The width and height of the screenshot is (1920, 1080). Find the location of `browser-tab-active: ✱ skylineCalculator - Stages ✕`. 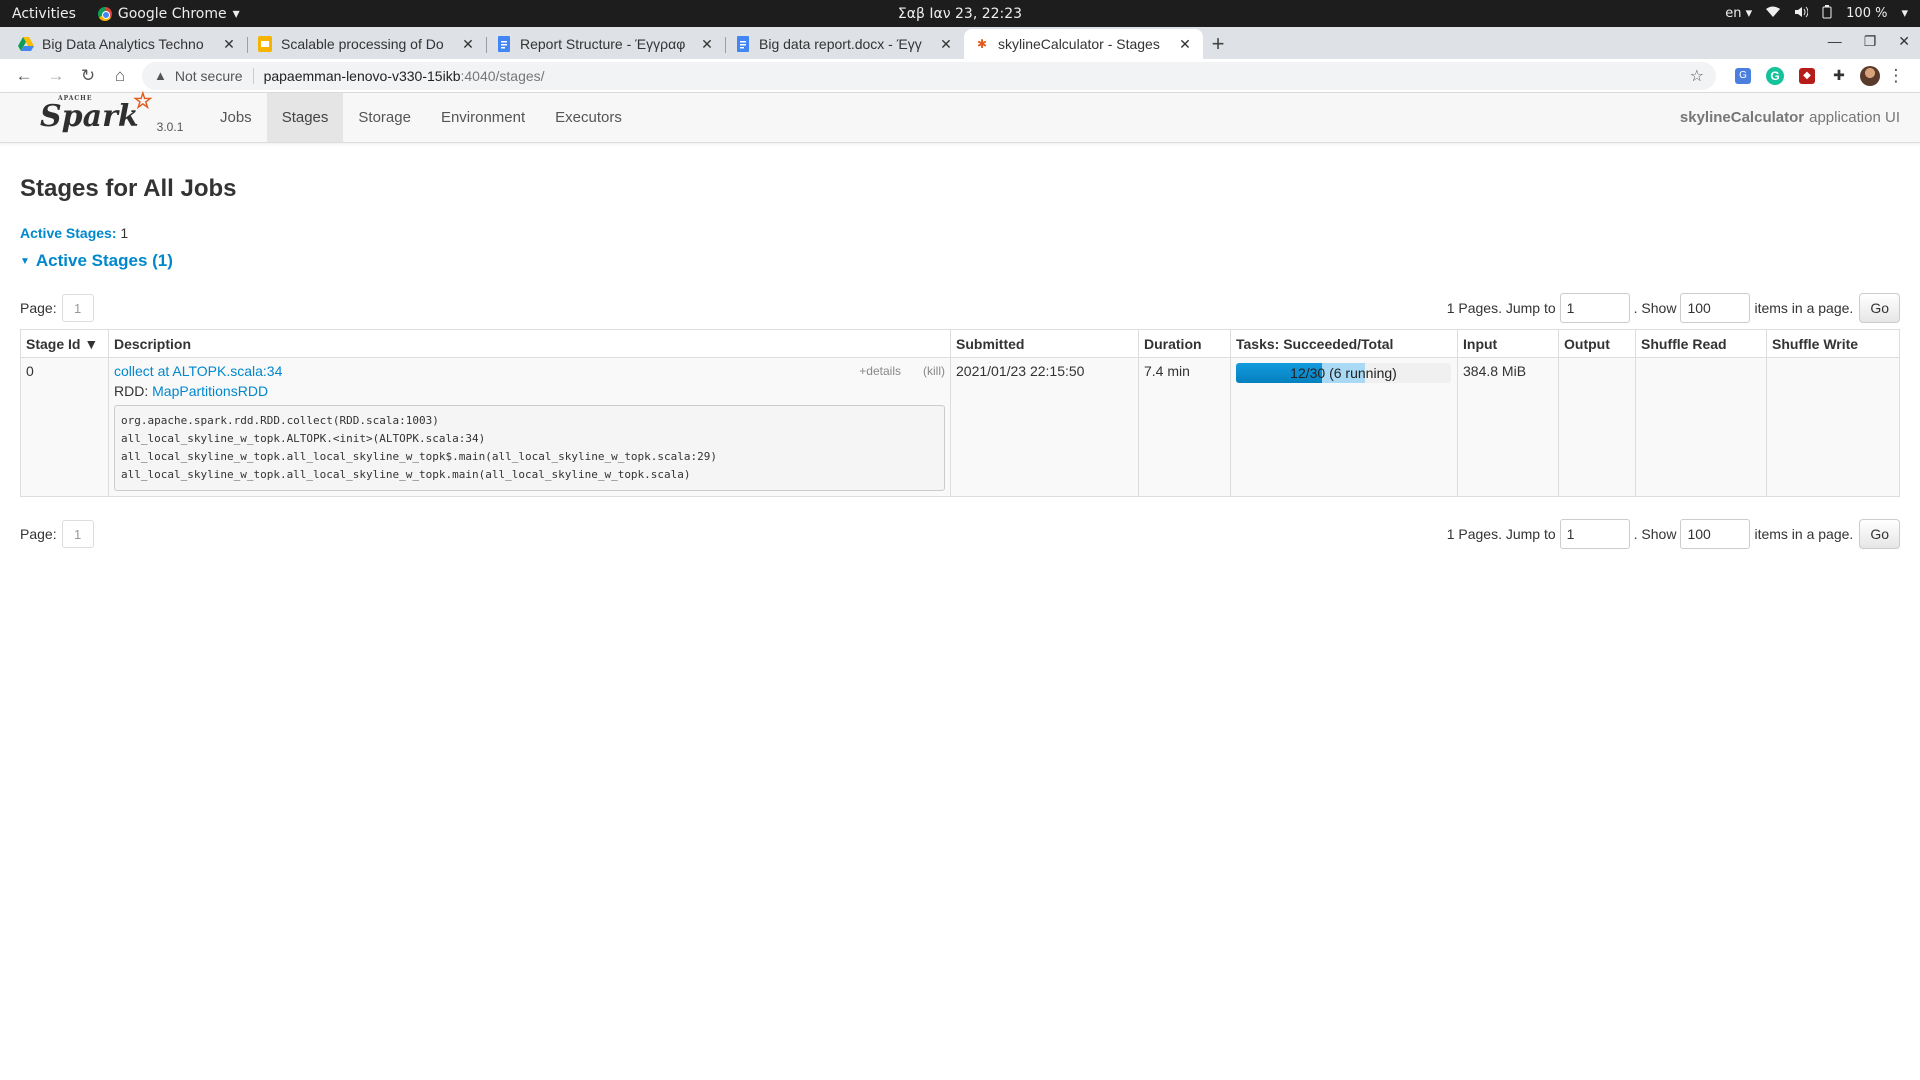

browser-tab-active: ✱ skylineCalculator - Stages ✕ is located at coordinates (1083, 44).